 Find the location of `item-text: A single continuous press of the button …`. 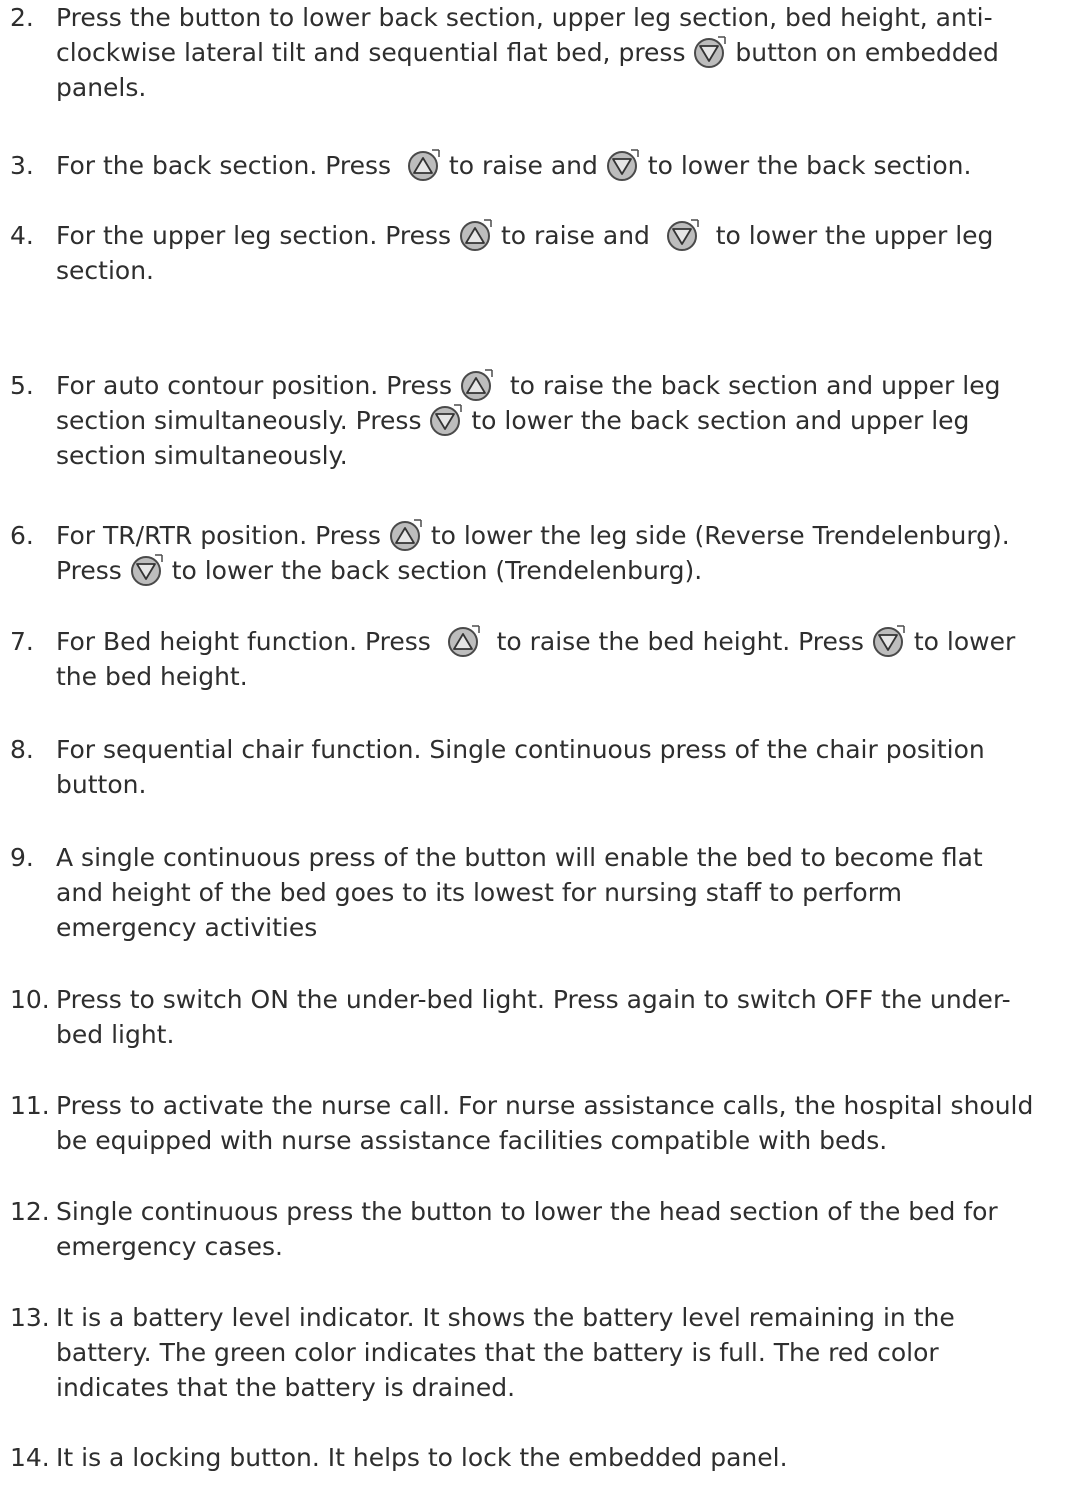

item-text: A single continuous press of the button … is located at coordinates (568, 892).